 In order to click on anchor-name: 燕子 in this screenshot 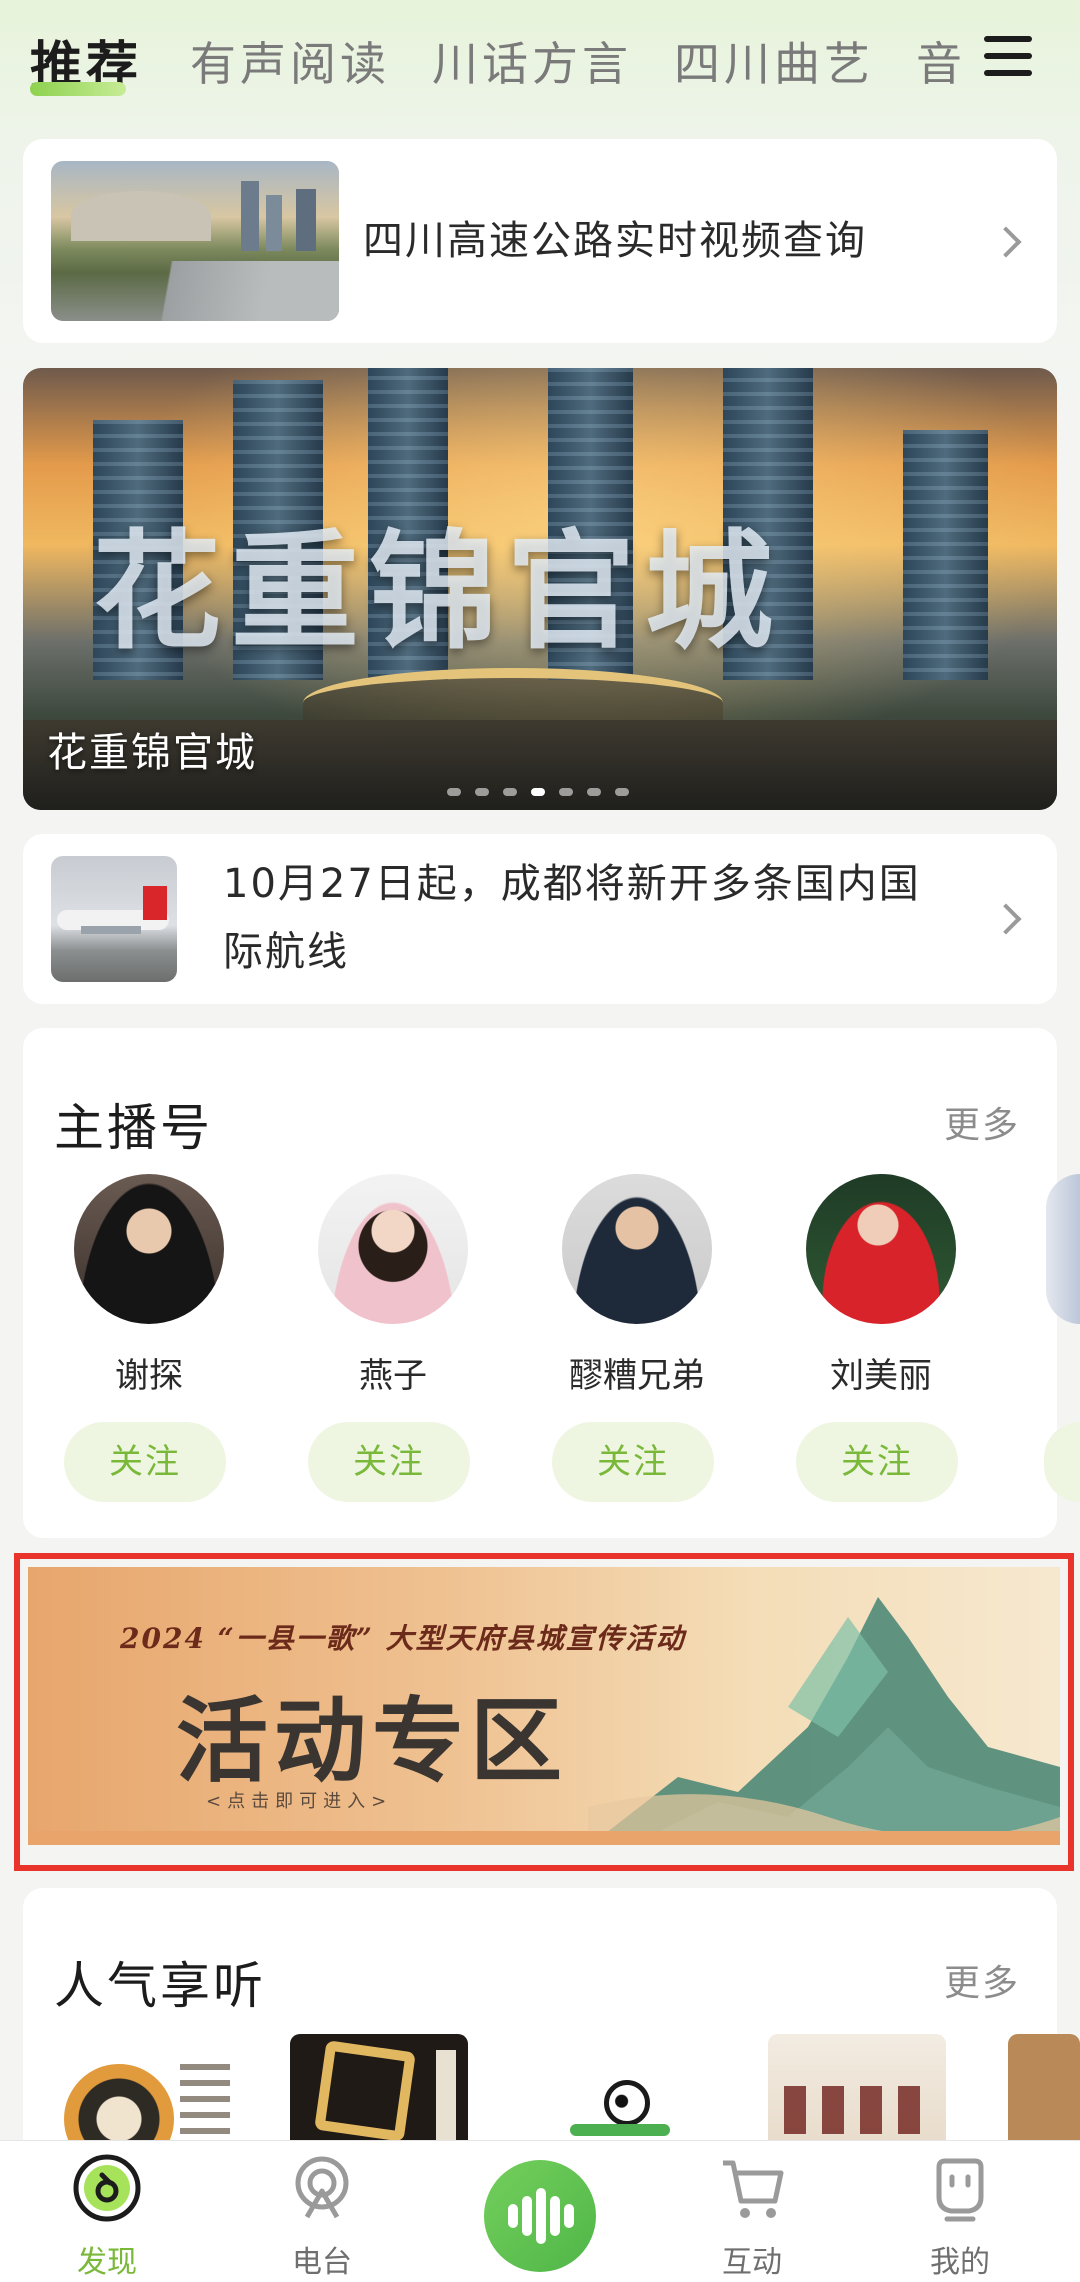, I will do `click(393, 1376)`.